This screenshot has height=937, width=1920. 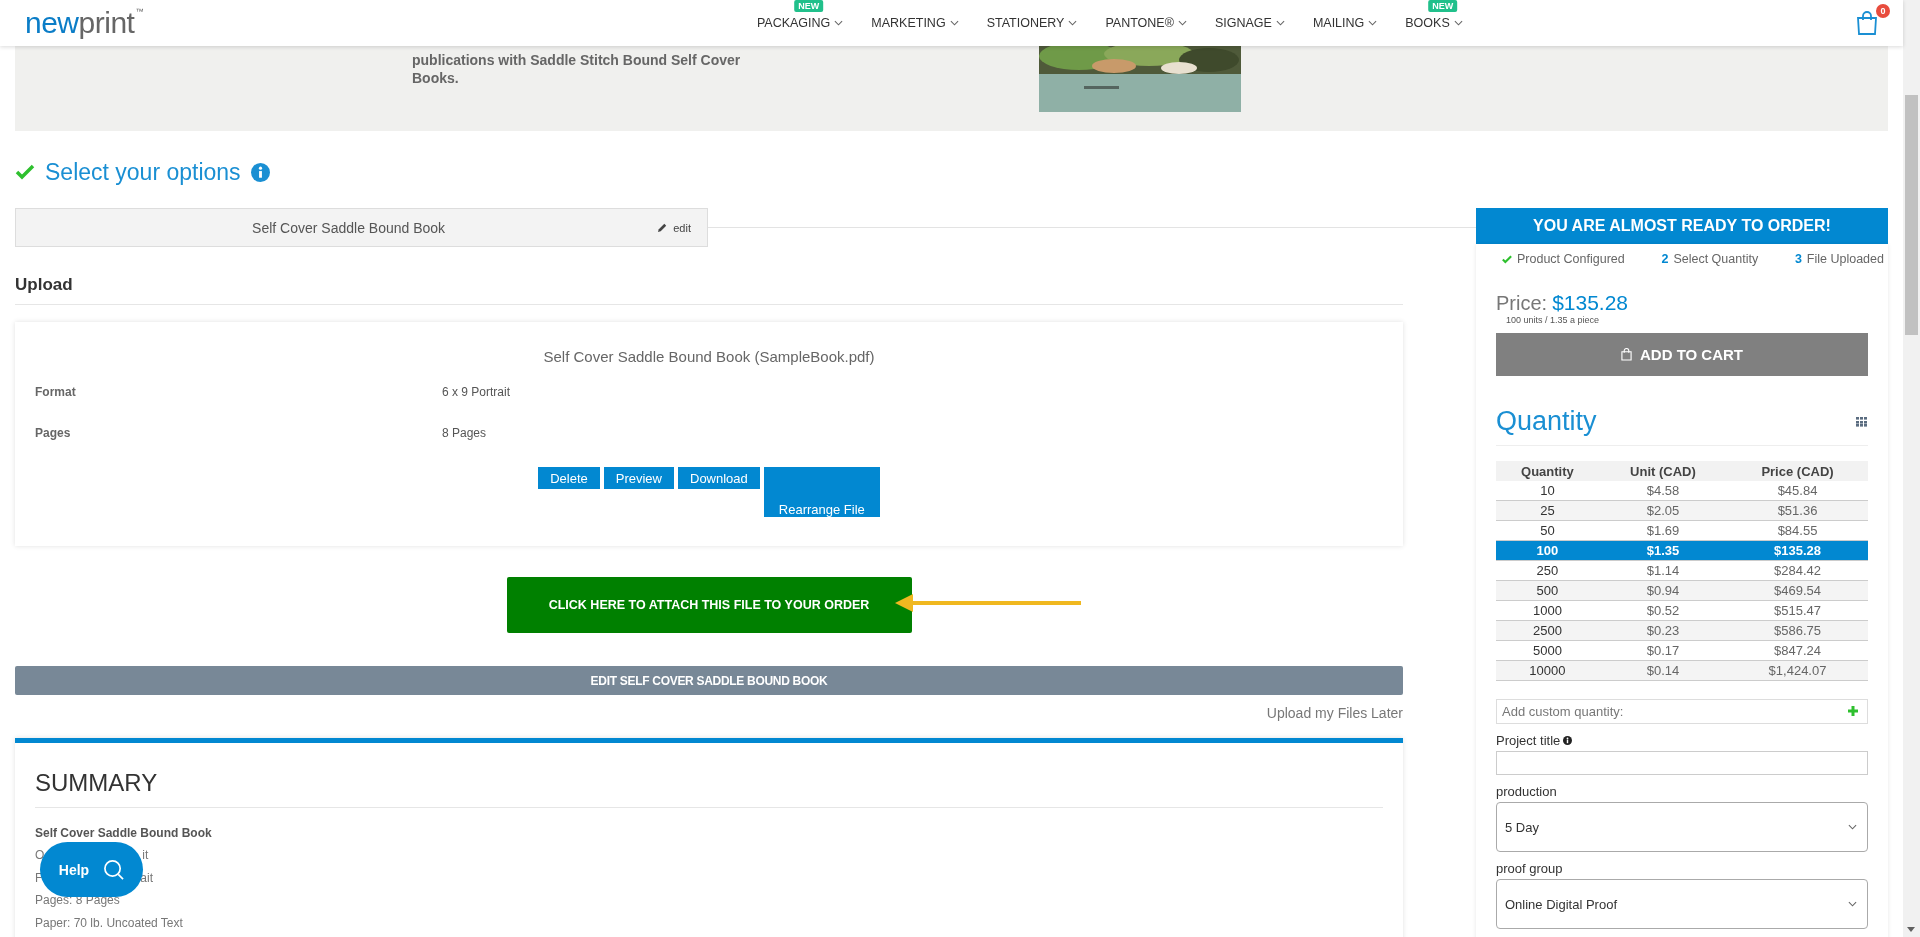 What do you see at coordinates (465, 434) in the screenshot?
I see `spec-value: 8 Pages` at bounding box center [465, 434].